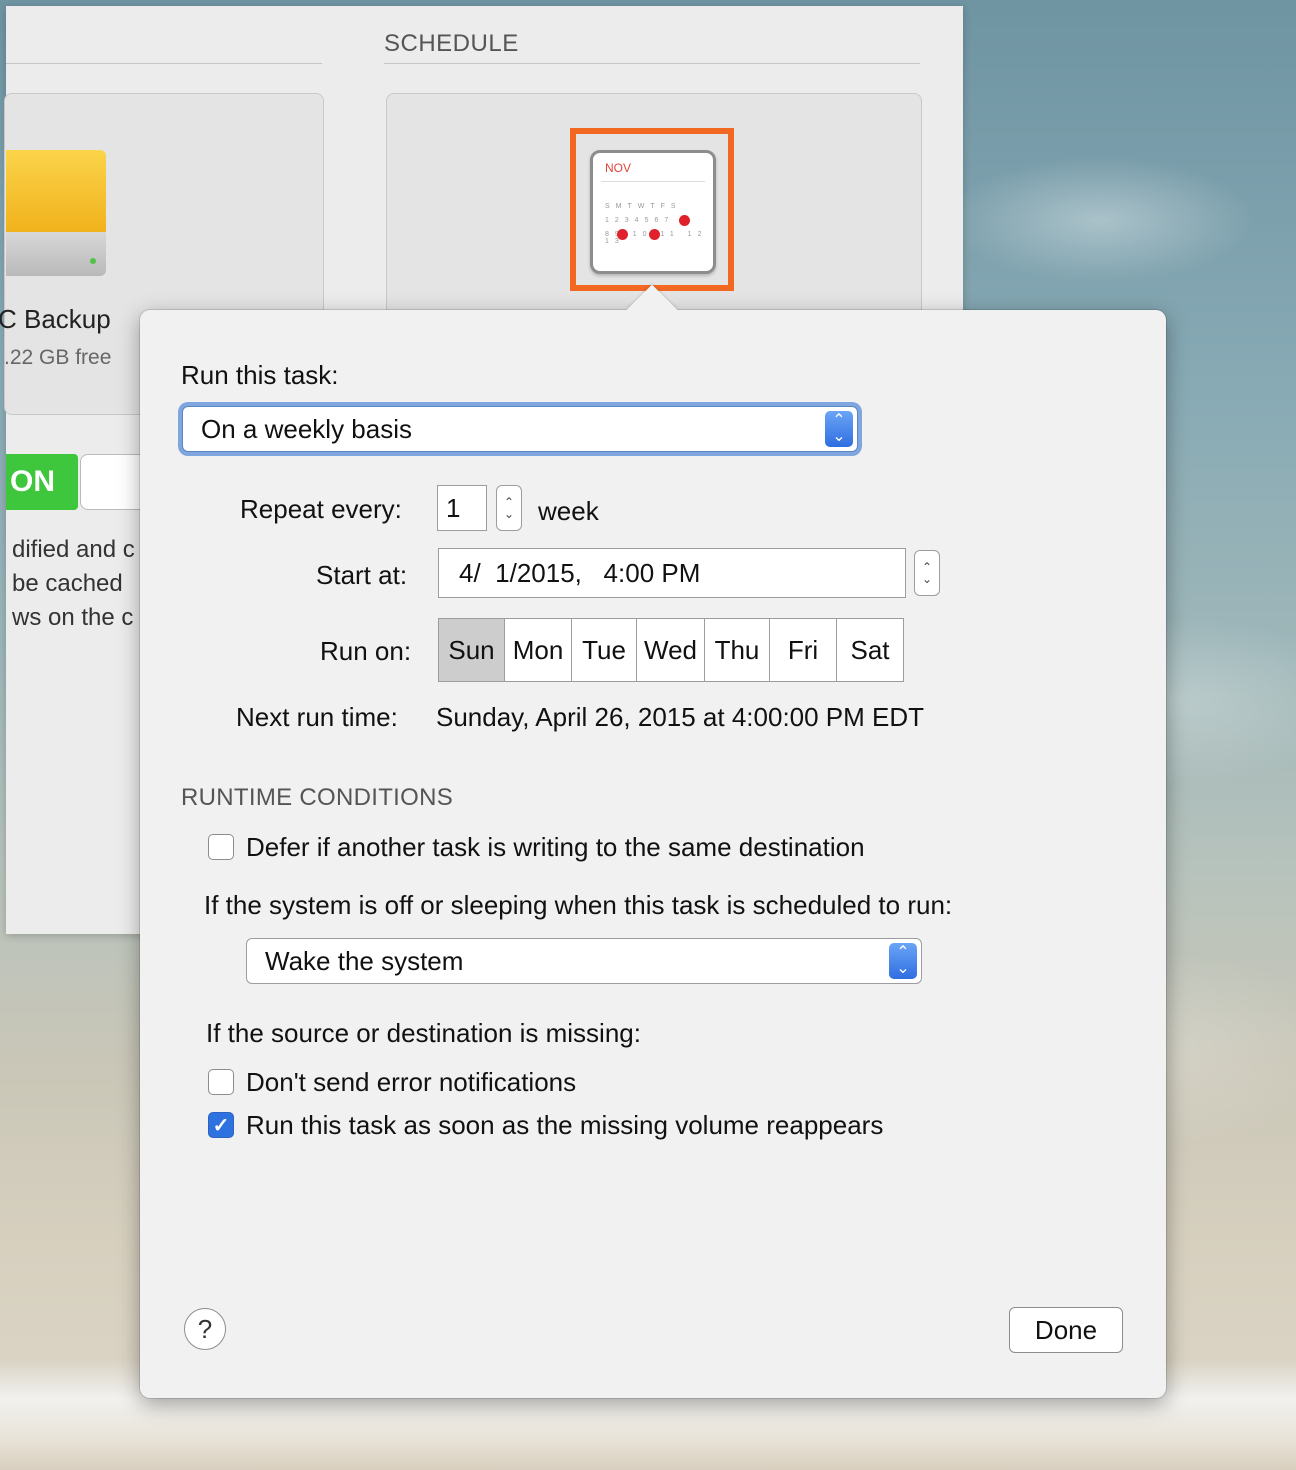 The width and height of the screenshot is (1296, 1470). What do you see at coordinates (221, 1082) in the screenshot?
I see `no-error-notifications-checkbox` at bounding box center [221, 1082].